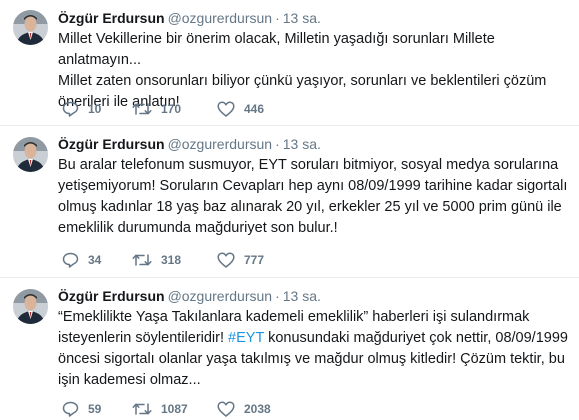 The height and width of the screenshot is (420, 579). Describe the element at coordinates (257, 409) in the screenshot. I see `like-count: 2038` at that location.